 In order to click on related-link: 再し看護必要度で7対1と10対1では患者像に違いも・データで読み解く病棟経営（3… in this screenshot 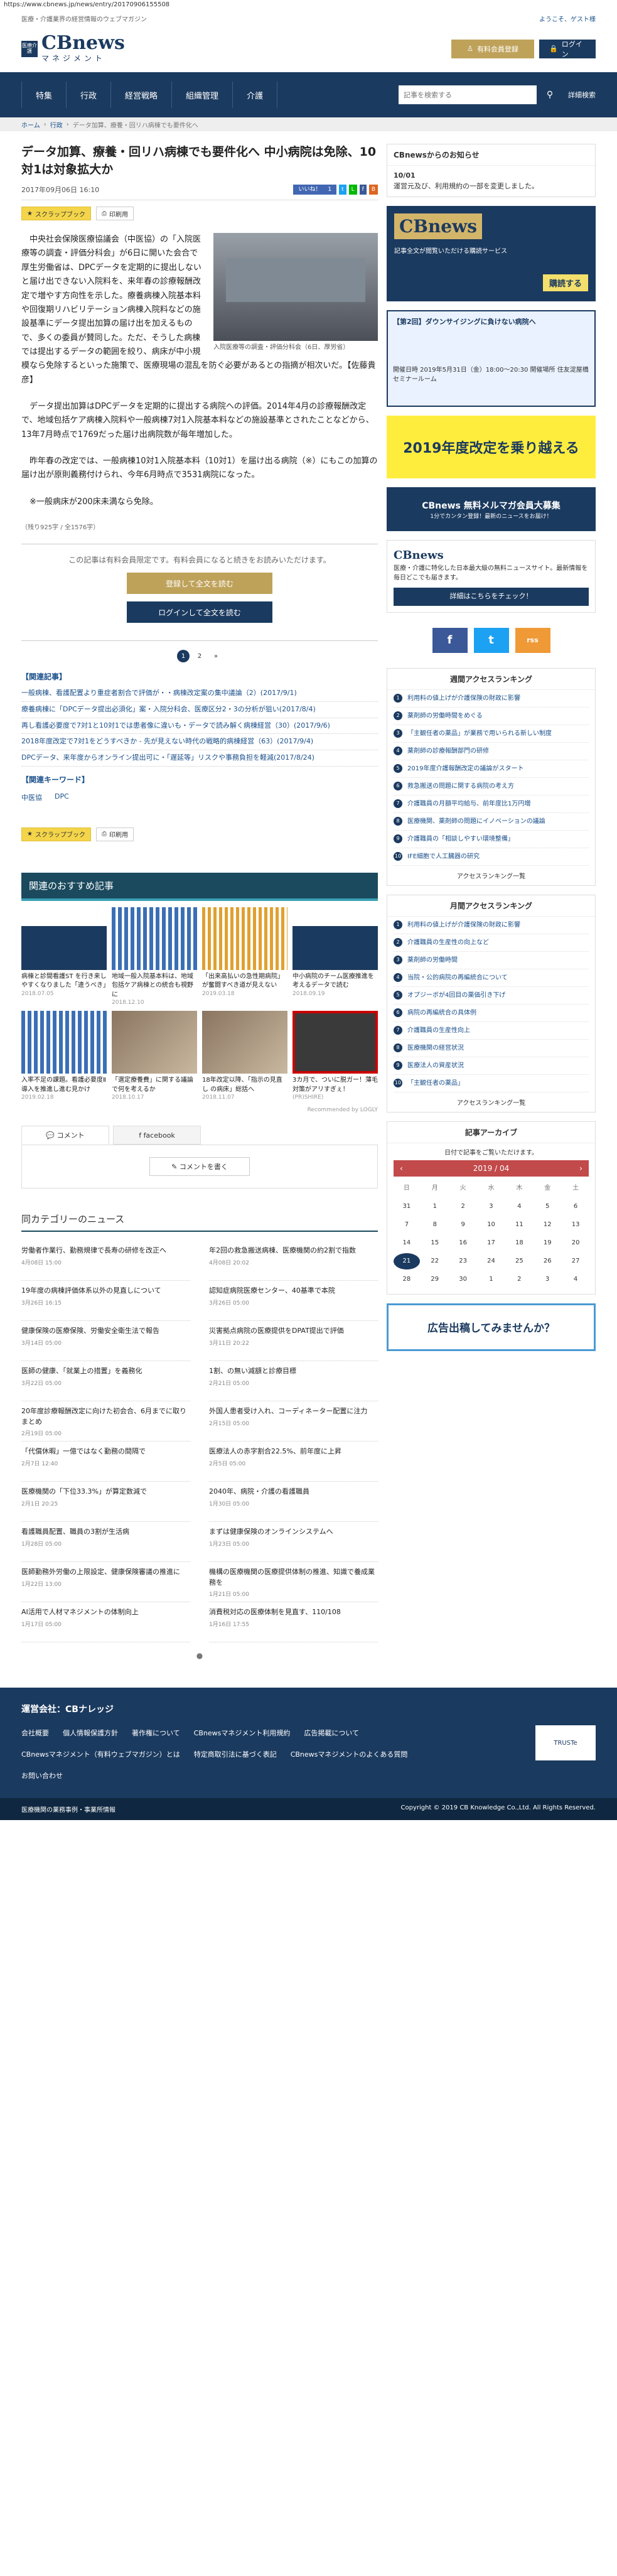, I will do `click(199, 726)`.